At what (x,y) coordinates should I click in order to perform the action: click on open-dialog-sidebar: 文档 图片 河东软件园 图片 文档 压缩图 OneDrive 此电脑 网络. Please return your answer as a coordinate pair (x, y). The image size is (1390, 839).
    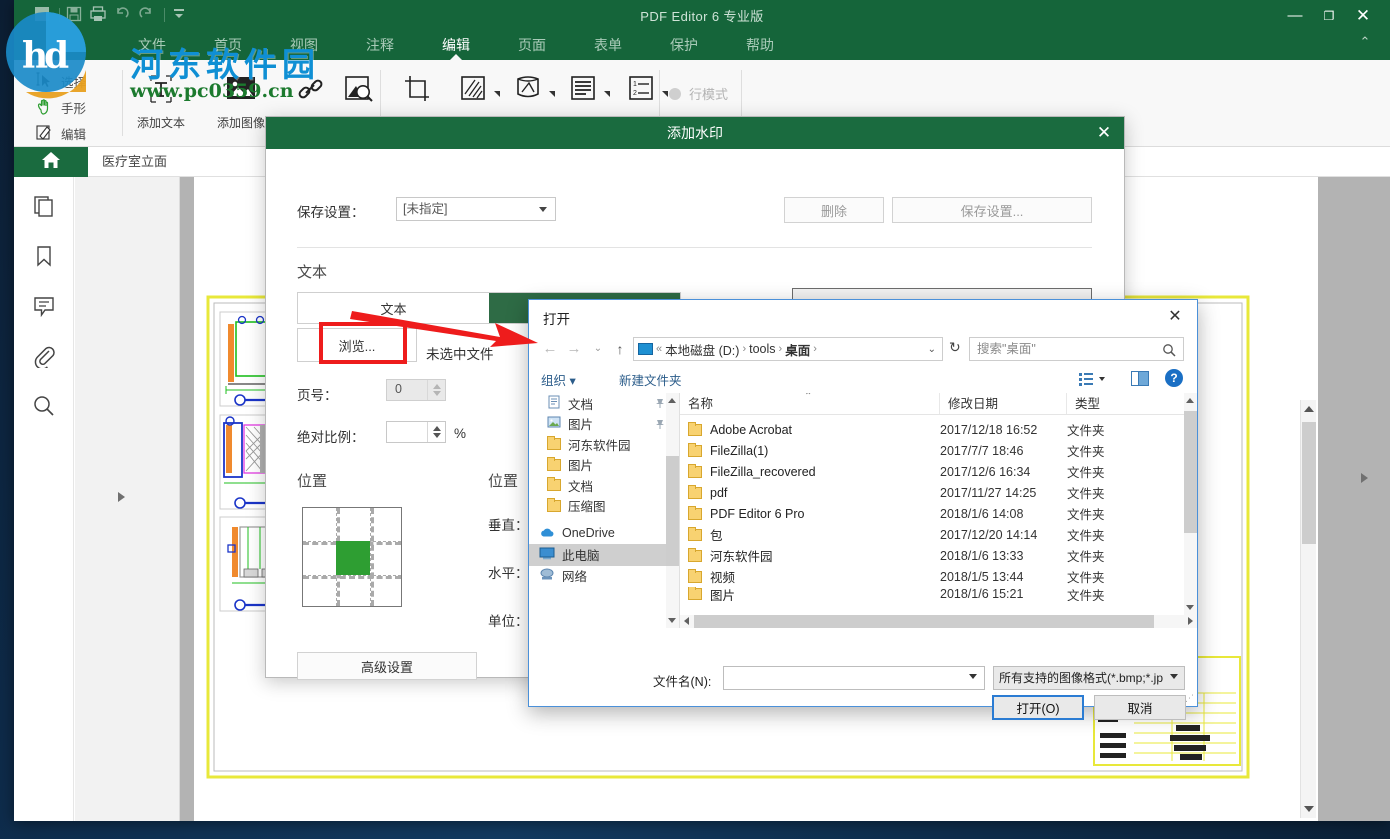
    Looking at the image, I should click on (604, 510).